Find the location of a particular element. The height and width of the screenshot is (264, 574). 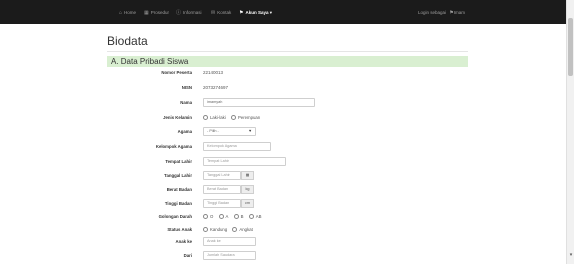

jenis-kelamin-label: Jenis Kelamin is located at coordinates (177, 117).